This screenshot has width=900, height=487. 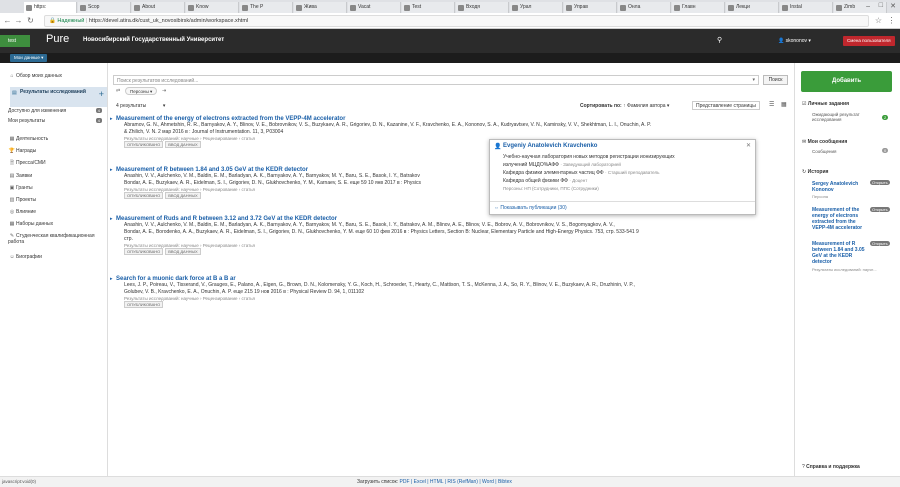 I want to click on activity-icon: ▦, so click(x=12, y=139).